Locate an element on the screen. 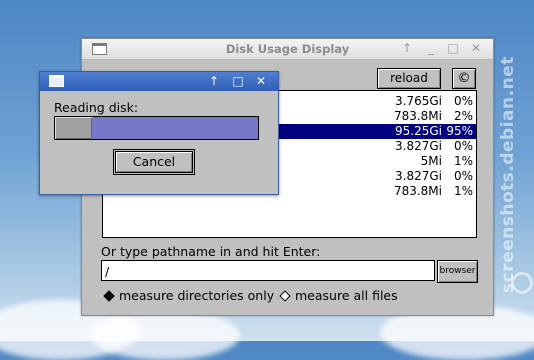  entry-size: 3.765Gi is located at coordinates (418, 101).